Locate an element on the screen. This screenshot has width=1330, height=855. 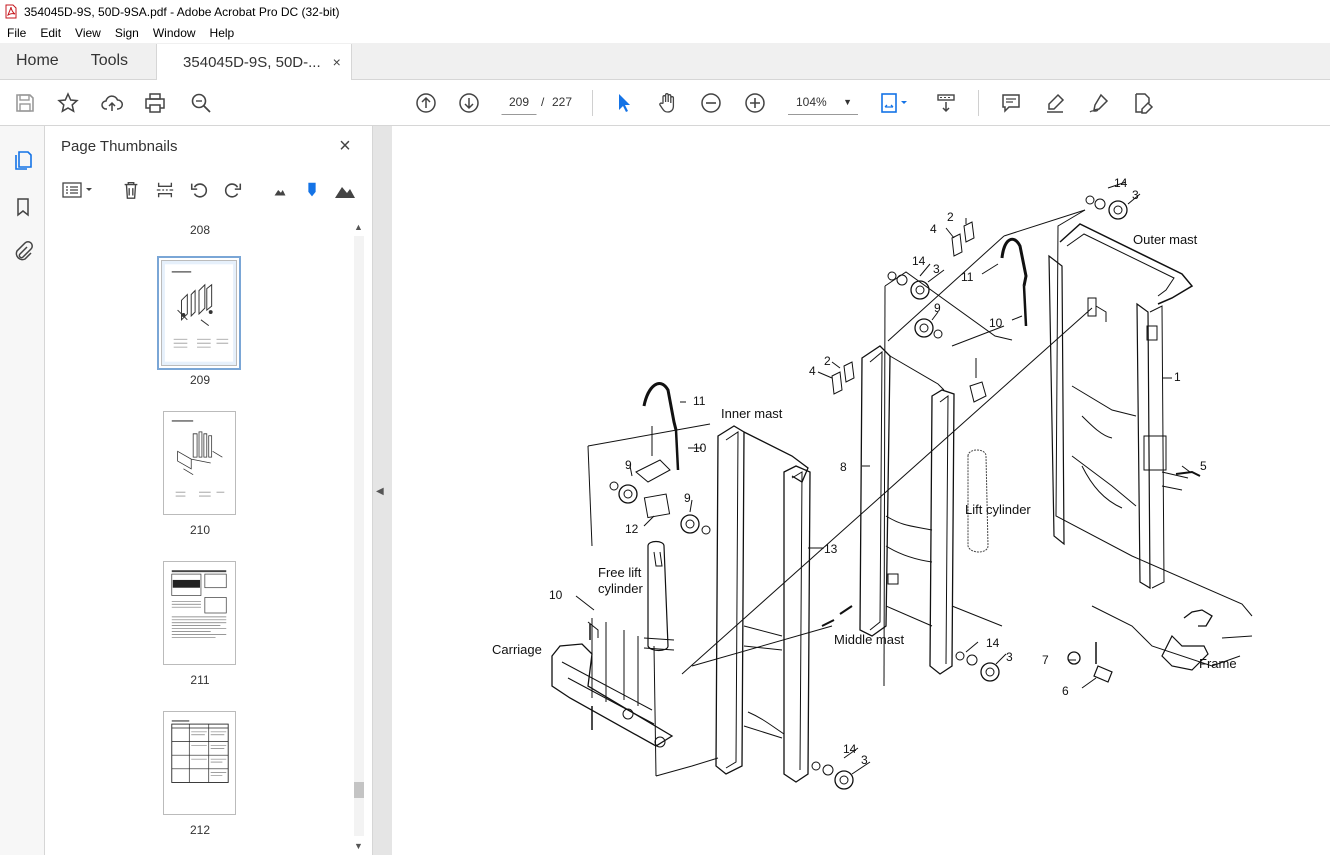
zoom-out-icon is located at coordinates (711, 103).